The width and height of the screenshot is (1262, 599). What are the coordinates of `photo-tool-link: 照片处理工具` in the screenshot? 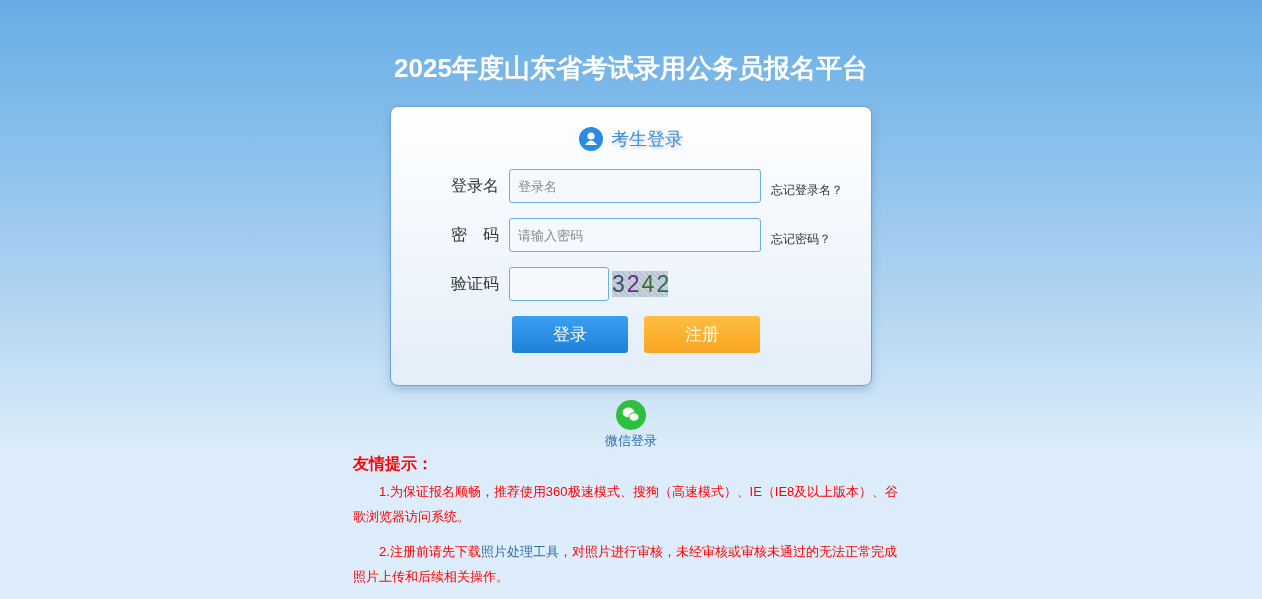 It's located at (519, 551).